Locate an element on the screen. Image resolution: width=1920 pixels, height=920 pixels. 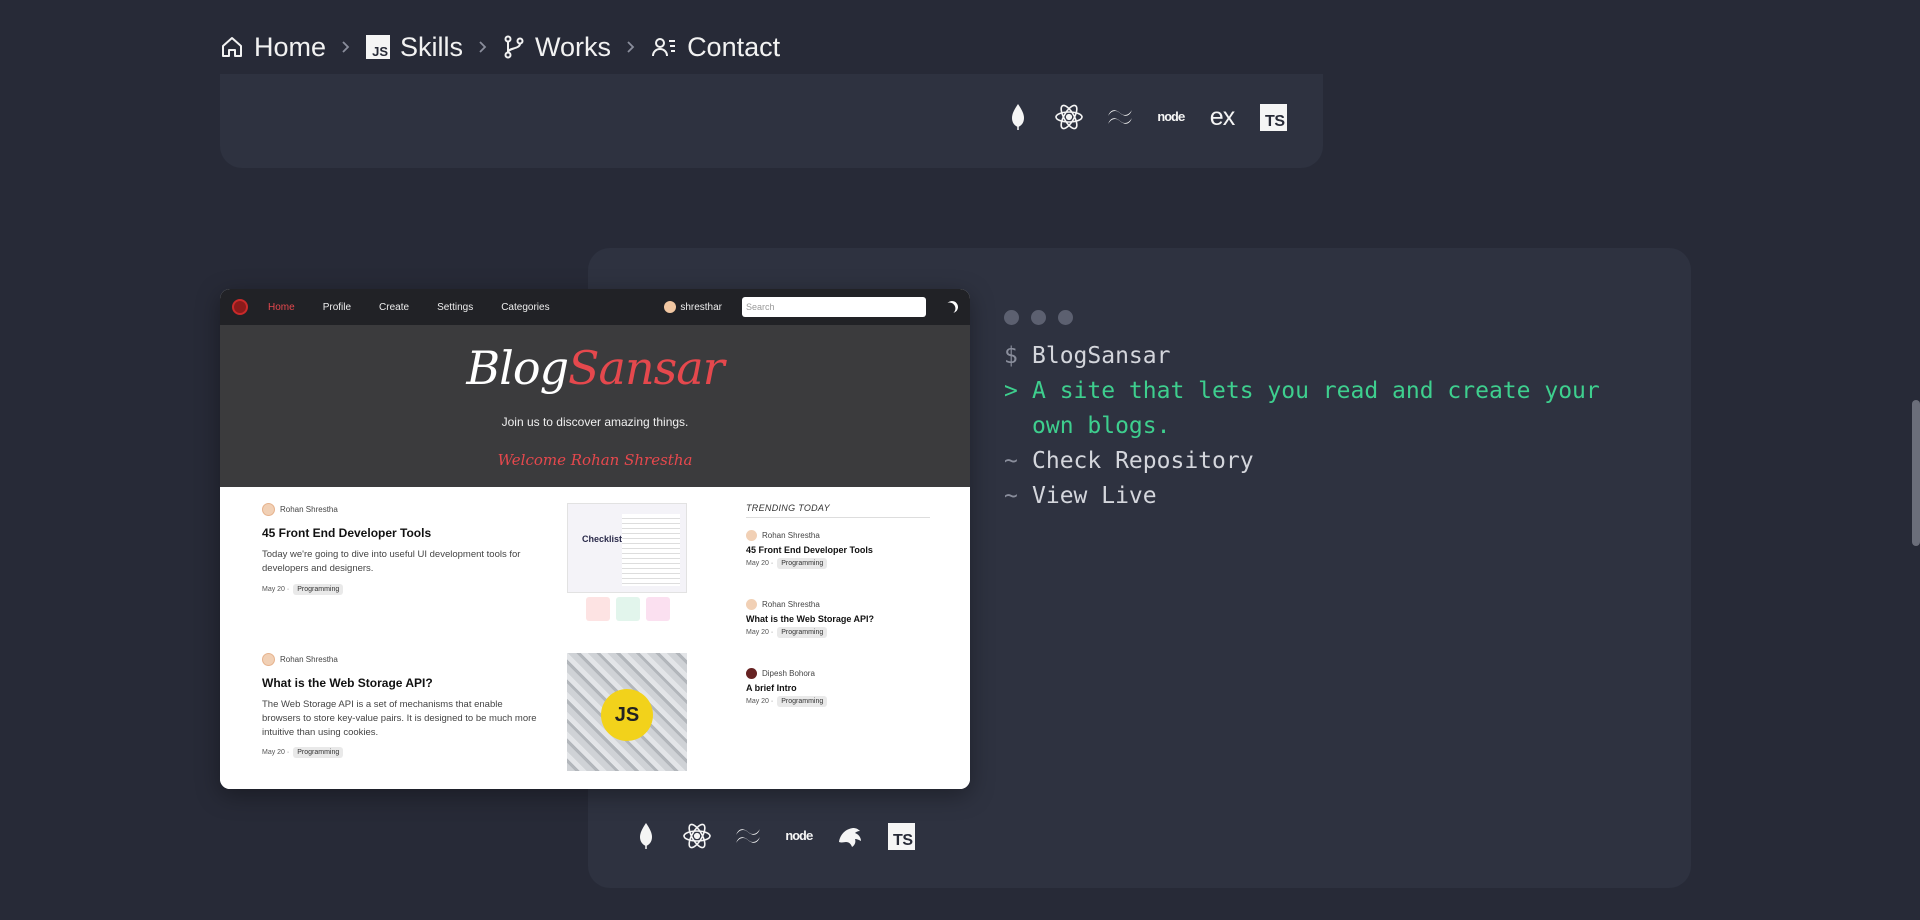
nav-works-label: Works is located at coordinates (573, 46).